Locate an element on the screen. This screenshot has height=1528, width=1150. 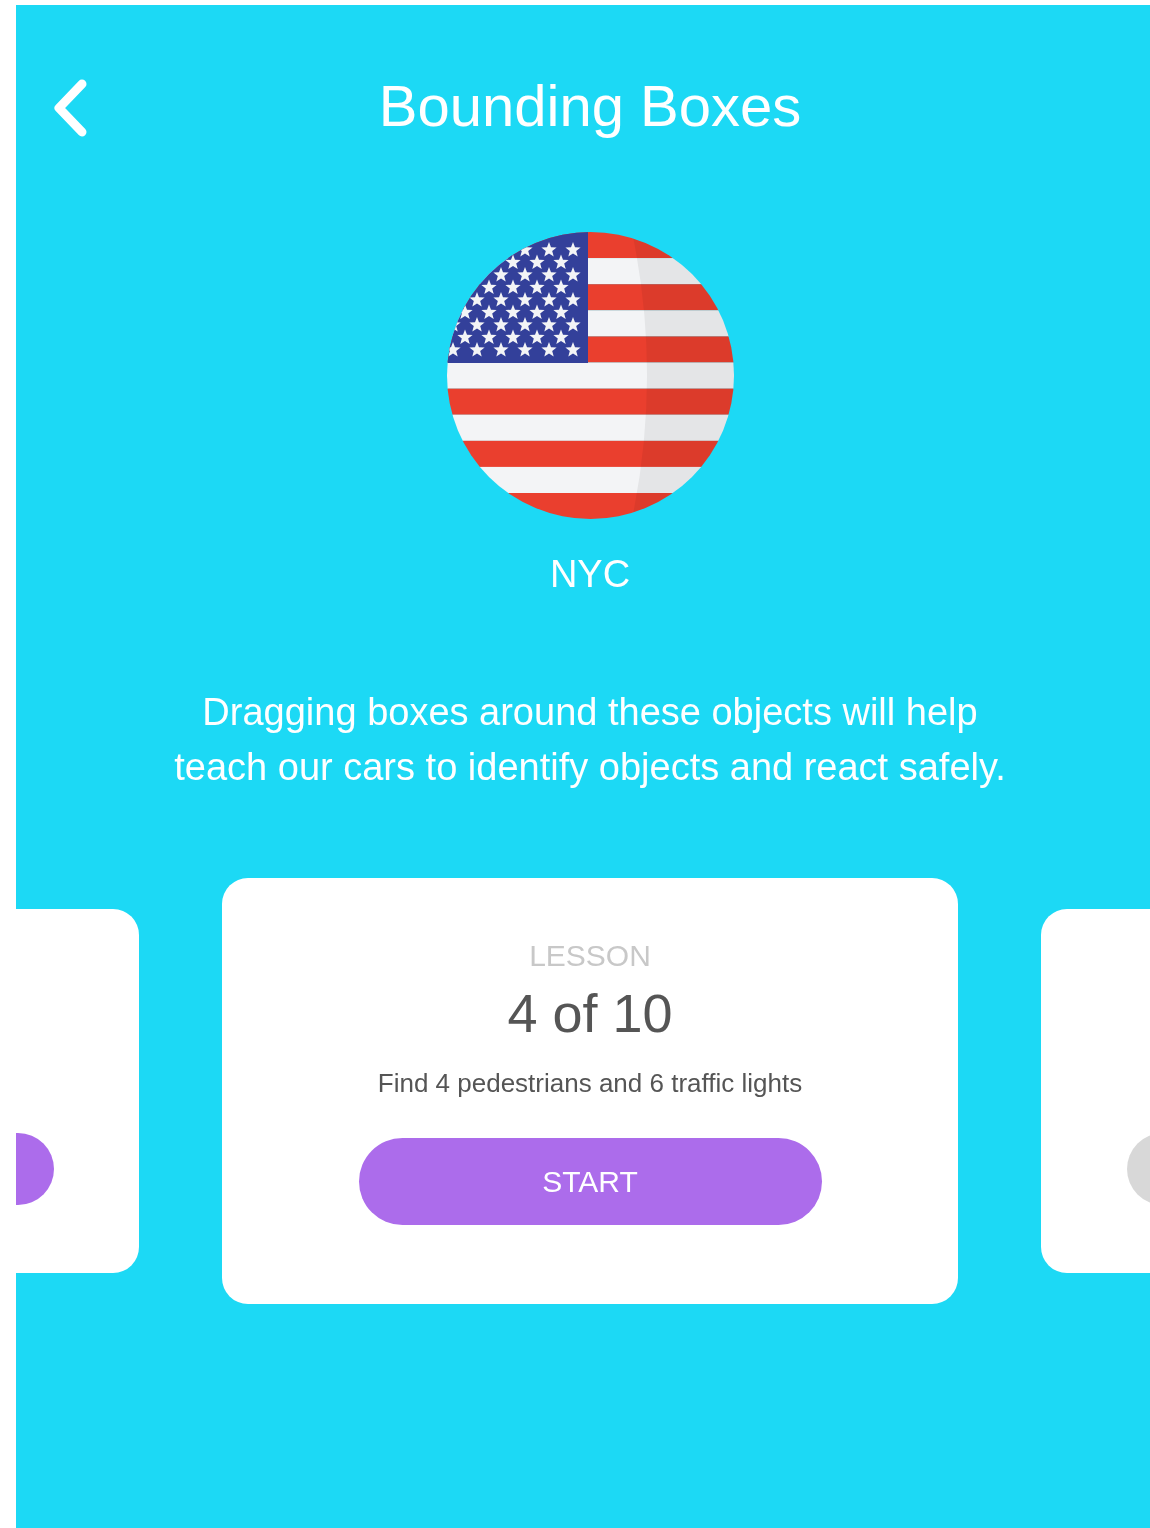
description-text: Dragging boxes around these objects will help teach our cars to identify objects and react safely. is located at coordinates (590, 740).